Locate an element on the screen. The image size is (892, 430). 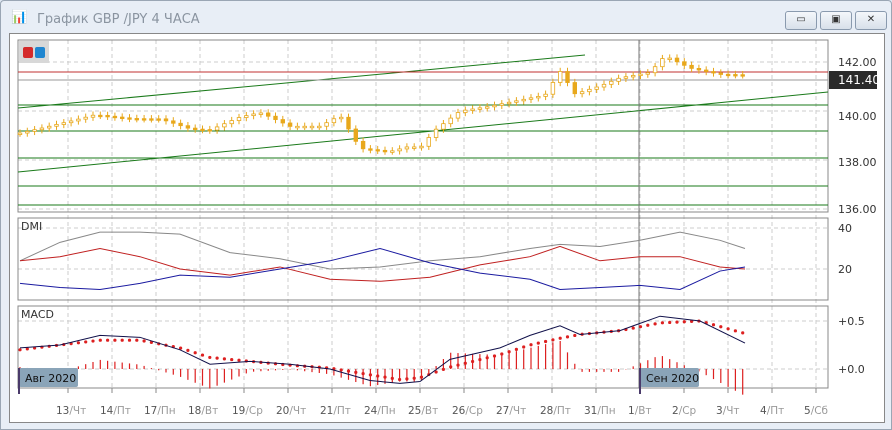
x-axis-day: 2 is located at coordinates (675, 411).